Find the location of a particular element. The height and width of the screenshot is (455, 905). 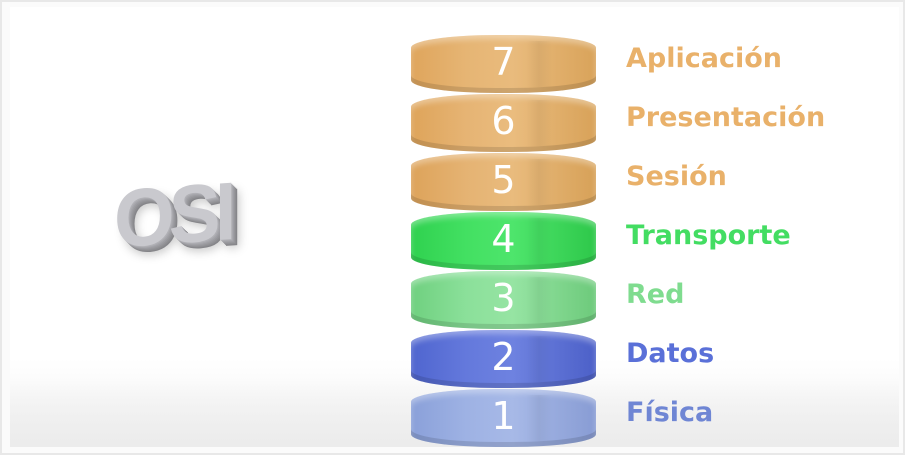

osi-logo: OSI is located at coordinates (214, 216).